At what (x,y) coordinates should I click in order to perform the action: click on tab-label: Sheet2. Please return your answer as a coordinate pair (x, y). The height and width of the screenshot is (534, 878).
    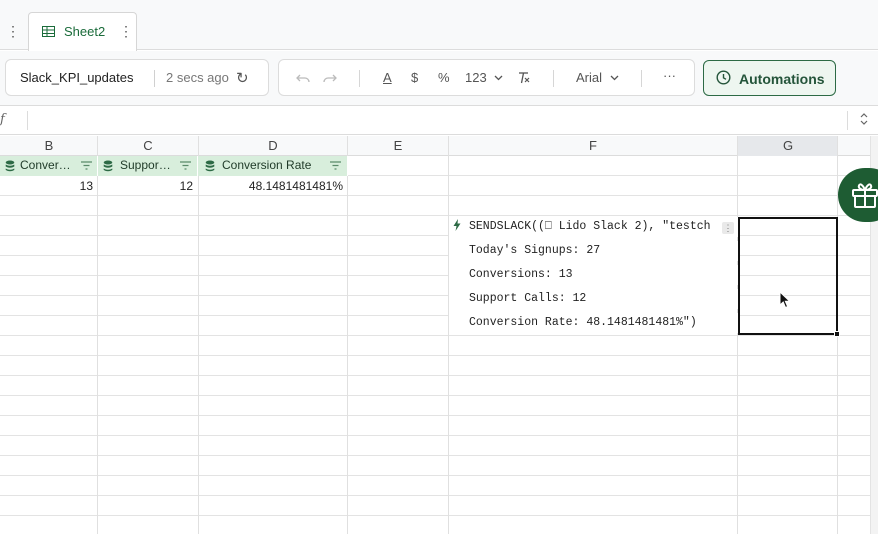
    Looking at the image, I should click on (85, 31).